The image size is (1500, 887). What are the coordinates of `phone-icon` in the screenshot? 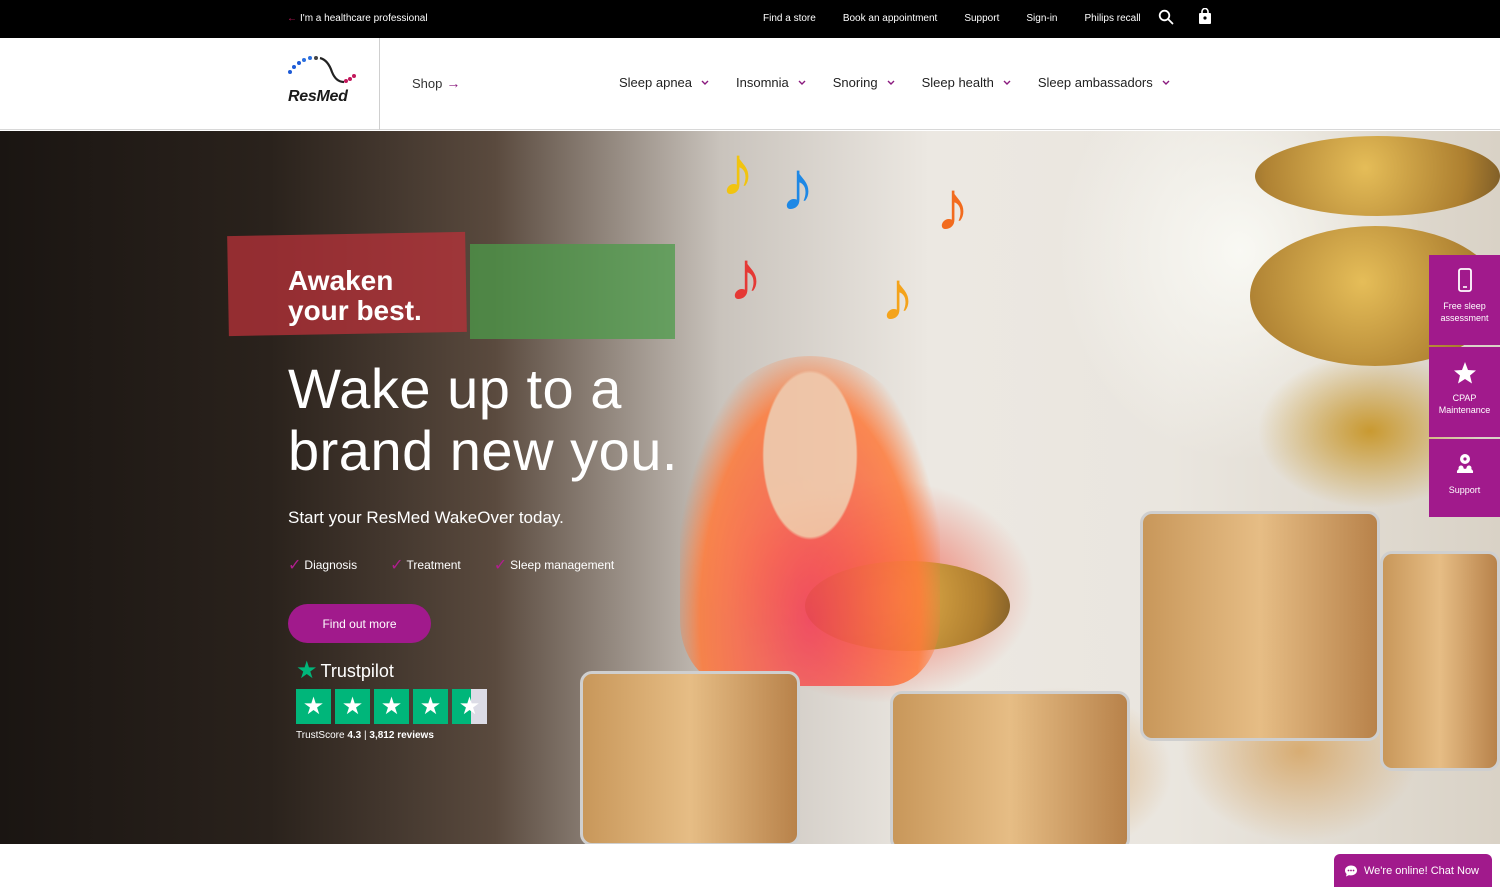 It's located at (1464, 280).